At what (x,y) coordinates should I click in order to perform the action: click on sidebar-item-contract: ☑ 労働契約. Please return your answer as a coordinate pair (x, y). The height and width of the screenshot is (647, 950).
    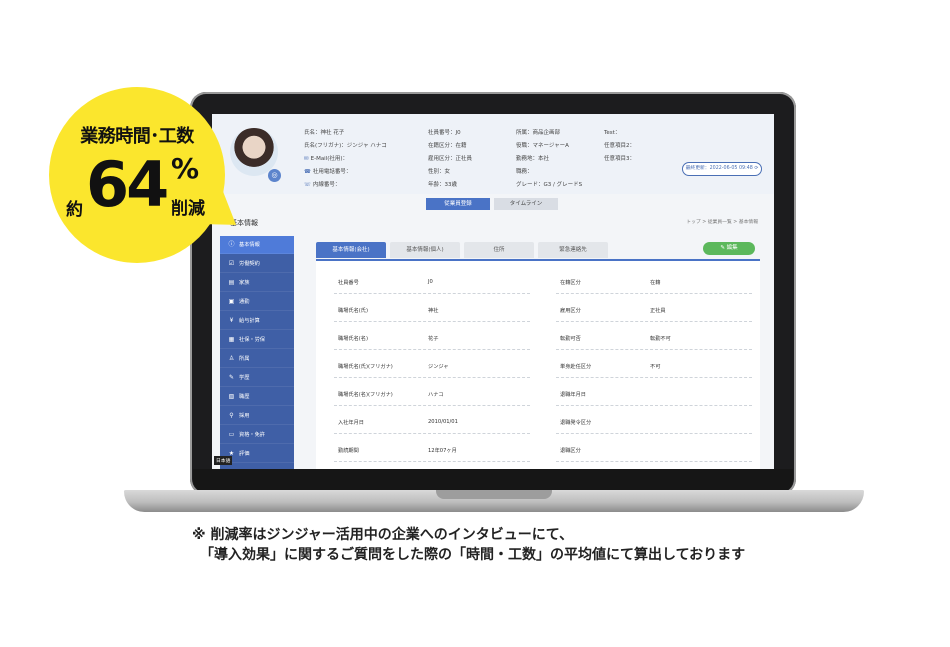
    Looking at the image, I should click on (257, 264).